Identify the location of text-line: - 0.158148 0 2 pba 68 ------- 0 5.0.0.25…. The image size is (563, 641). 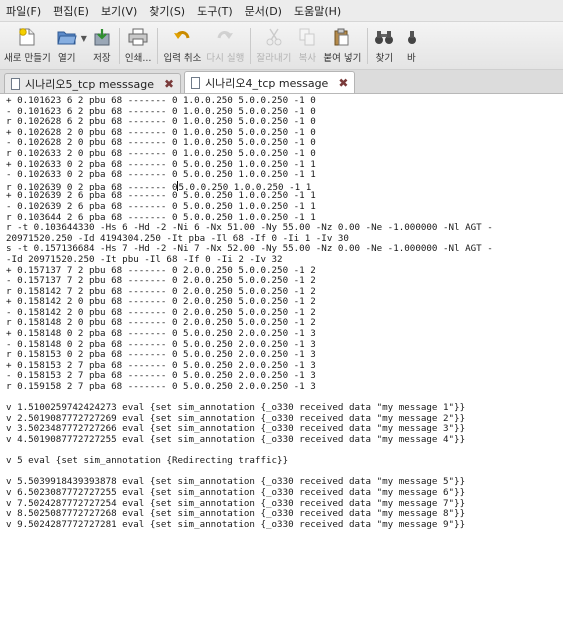
(161, 344).